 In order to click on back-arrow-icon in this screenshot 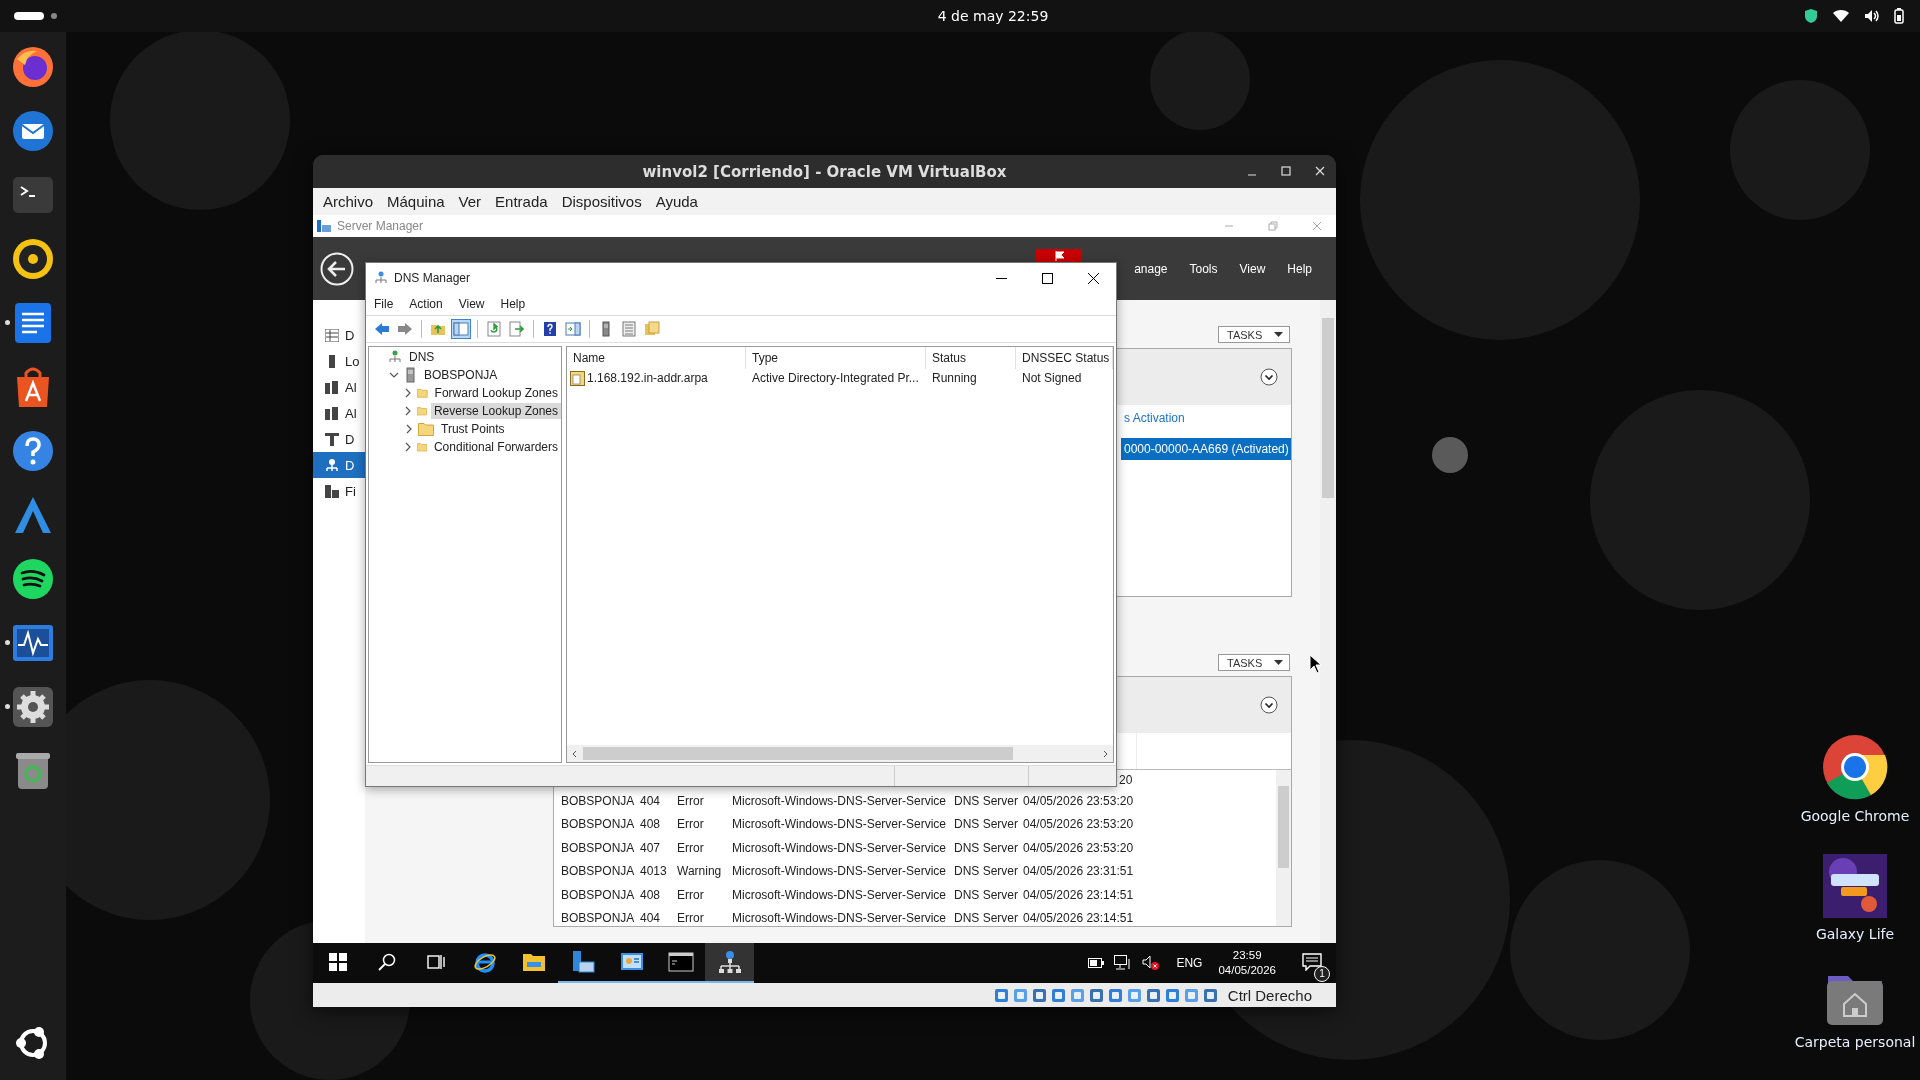, I will do `click(382, 329)`.